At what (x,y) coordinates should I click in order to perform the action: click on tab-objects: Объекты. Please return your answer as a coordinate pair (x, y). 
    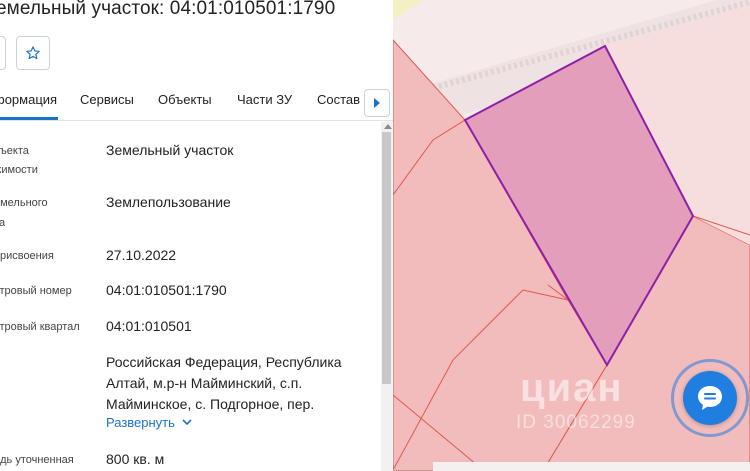
    Looking at the image, I should click on (185, 99).